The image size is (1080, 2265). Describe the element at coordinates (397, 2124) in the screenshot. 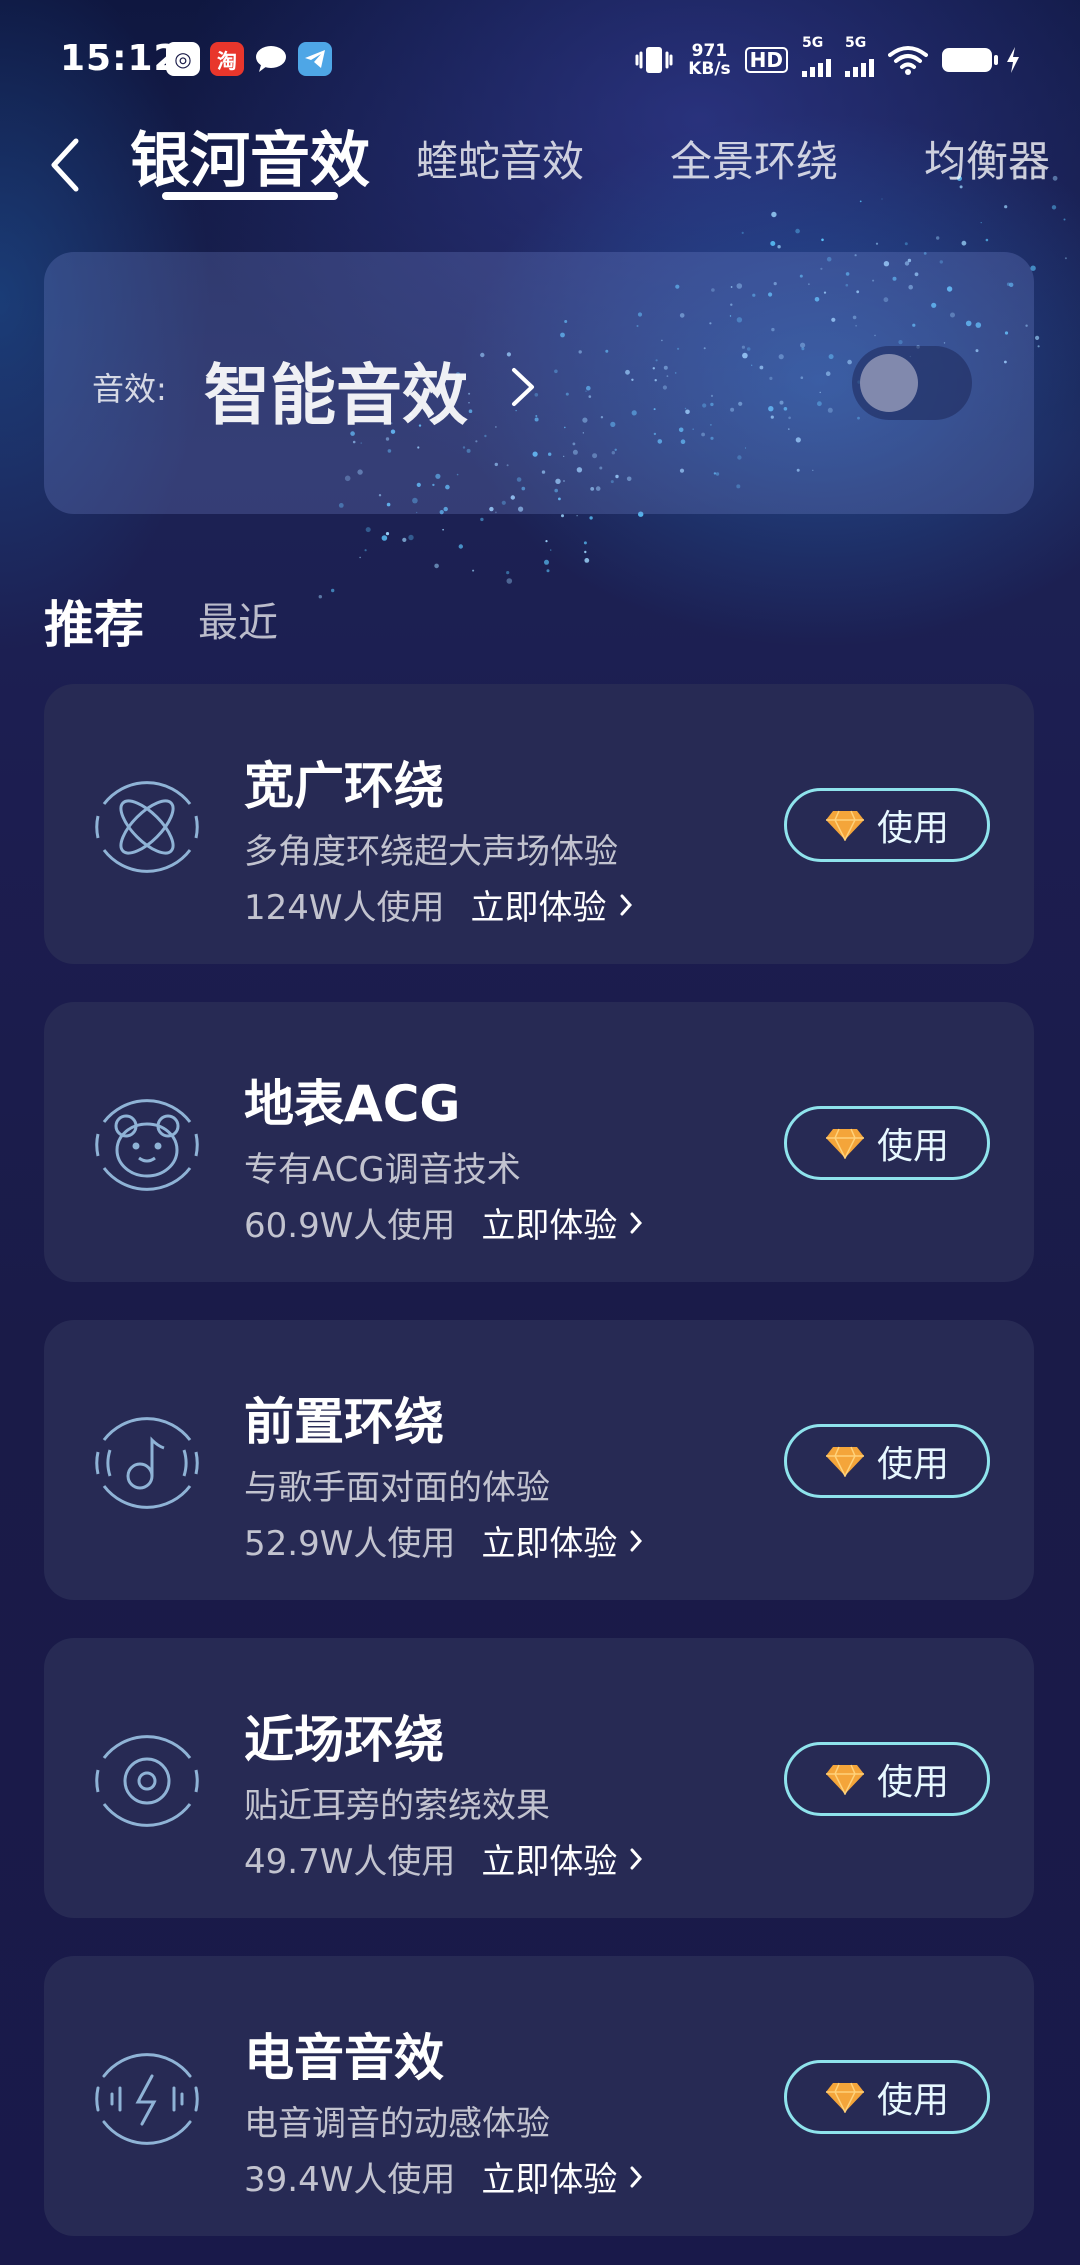

I see `effect-description: 电音调音的动感体验` at that location.